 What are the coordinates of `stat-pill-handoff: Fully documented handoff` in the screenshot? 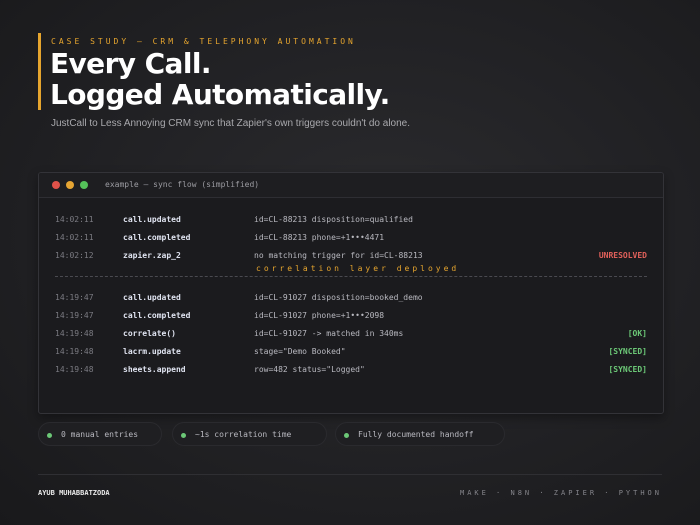 It's located at (420, 434).